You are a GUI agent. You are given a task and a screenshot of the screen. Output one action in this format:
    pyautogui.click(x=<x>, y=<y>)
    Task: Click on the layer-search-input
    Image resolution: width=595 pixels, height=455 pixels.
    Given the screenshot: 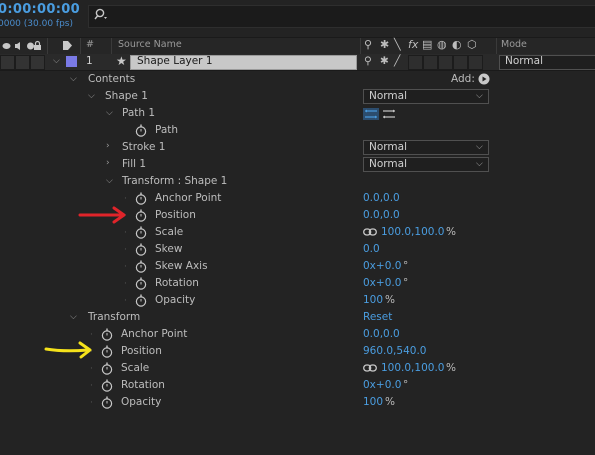 What is the action you would take?
    pyautogui.click(x=341, y=16)
    